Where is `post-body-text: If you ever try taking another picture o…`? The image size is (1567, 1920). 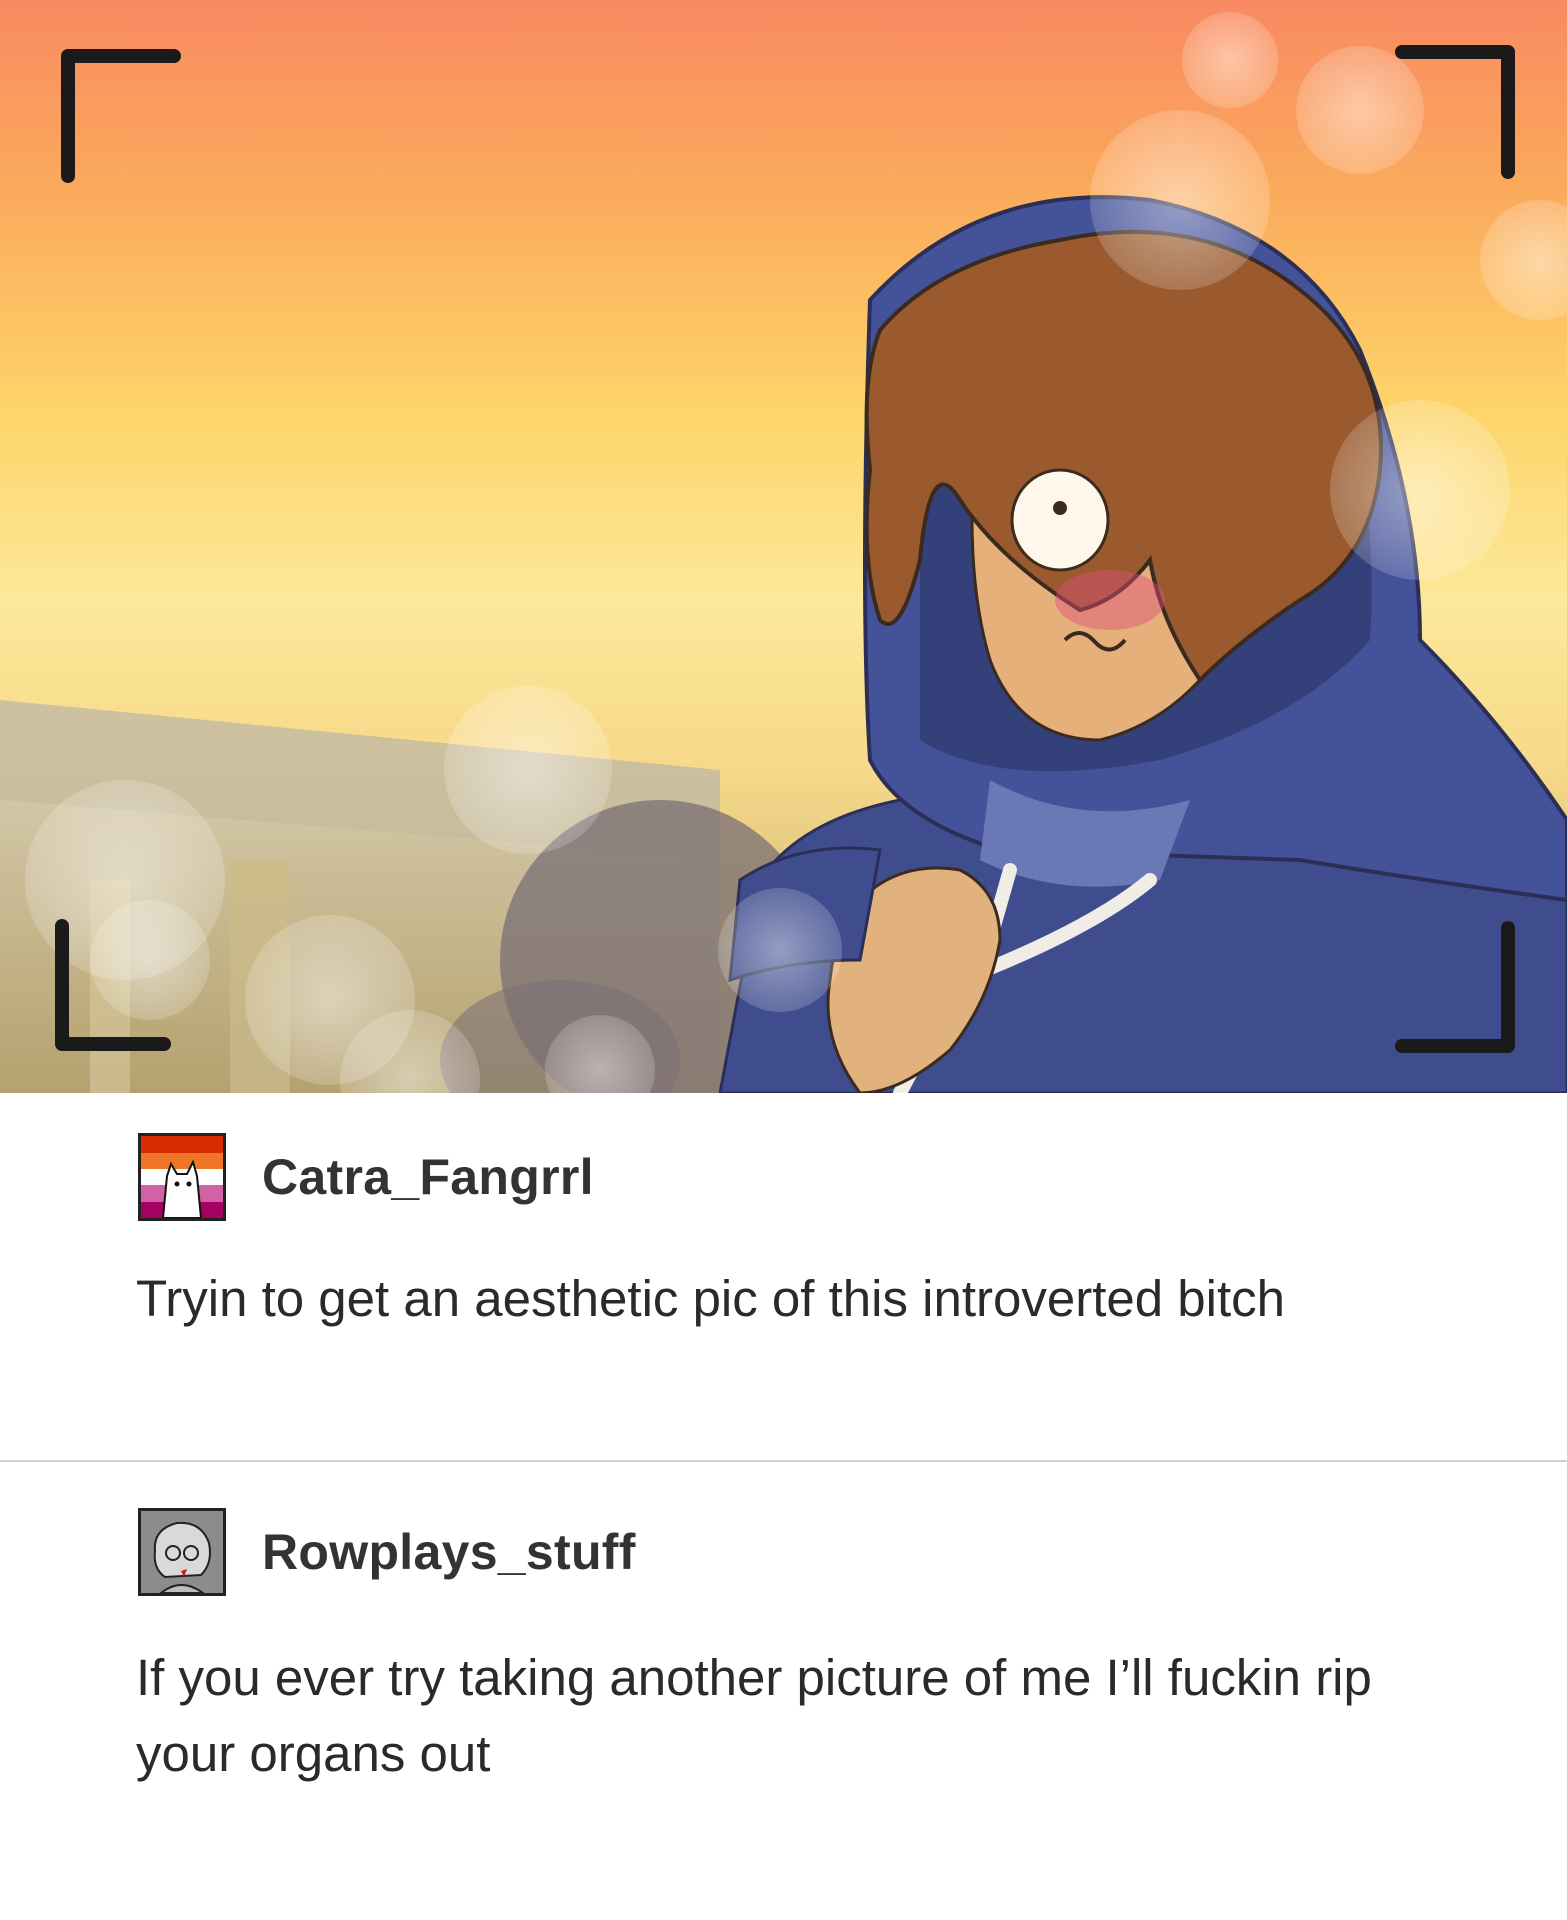
post-body-text: If you ever try taking another picture o… is located at coordinates (754, 1715).